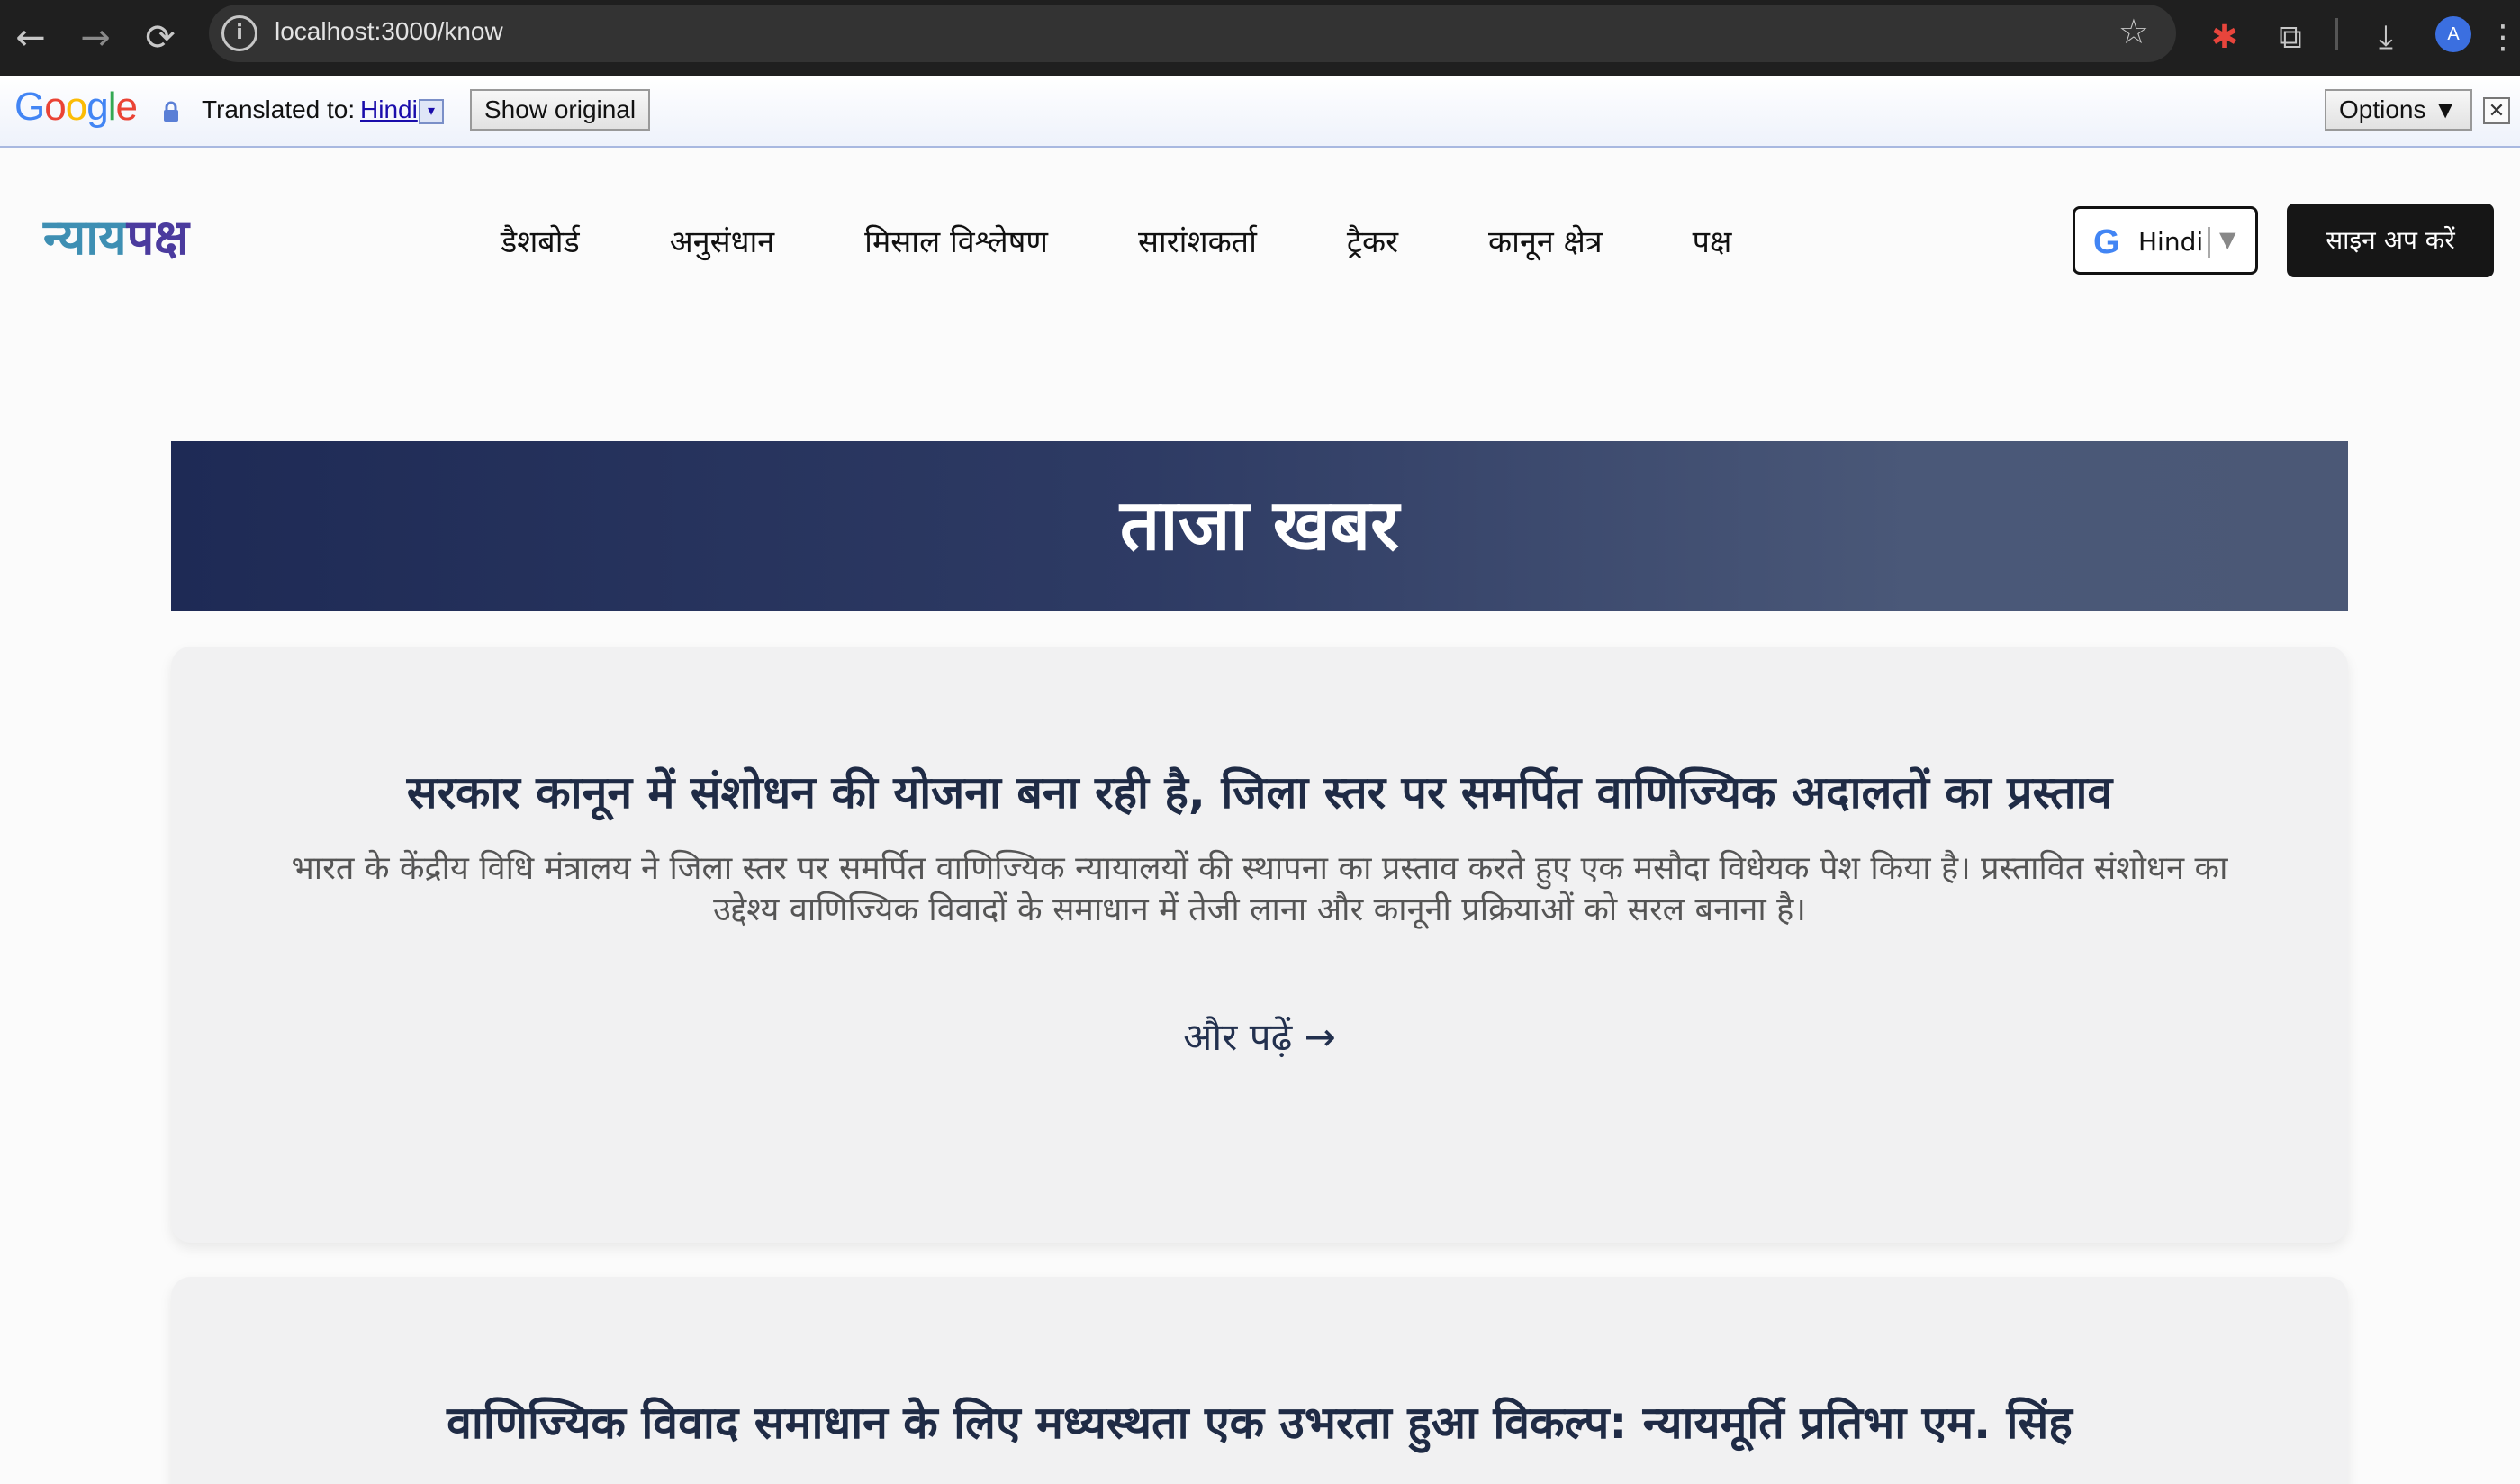  What do you see at coordinates (279, 109) in the screenshot?
I see `translated-to-label: Translated to:` at bounding box center [279, 109].